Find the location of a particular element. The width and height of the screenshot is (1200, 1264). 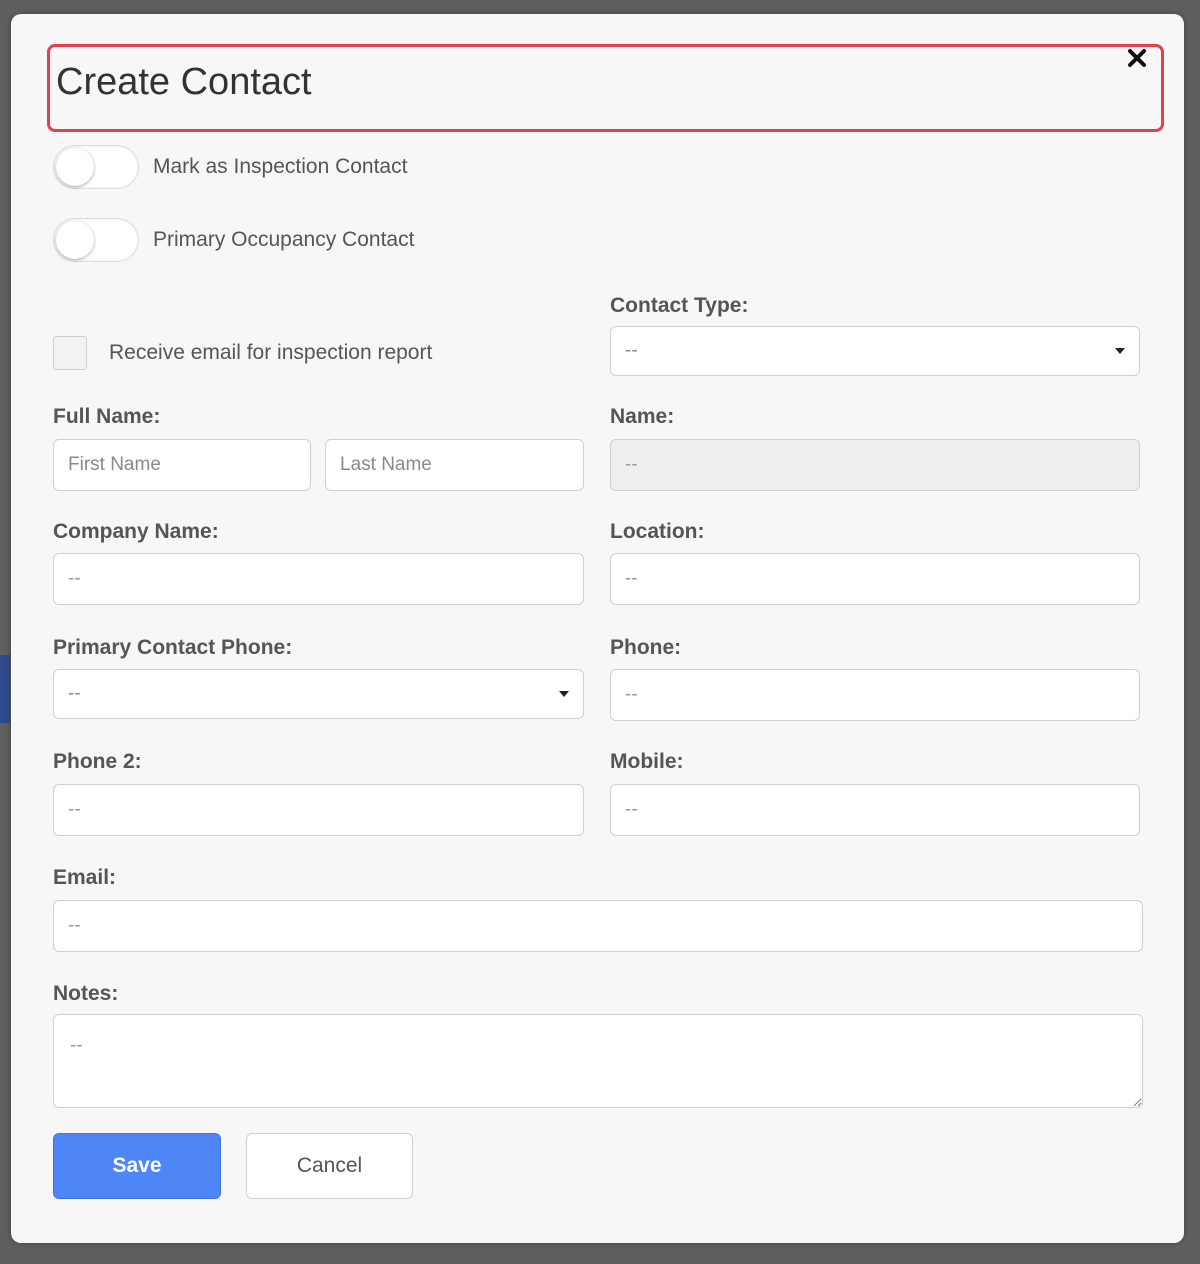

location-input is located at coordinates (875, 579).